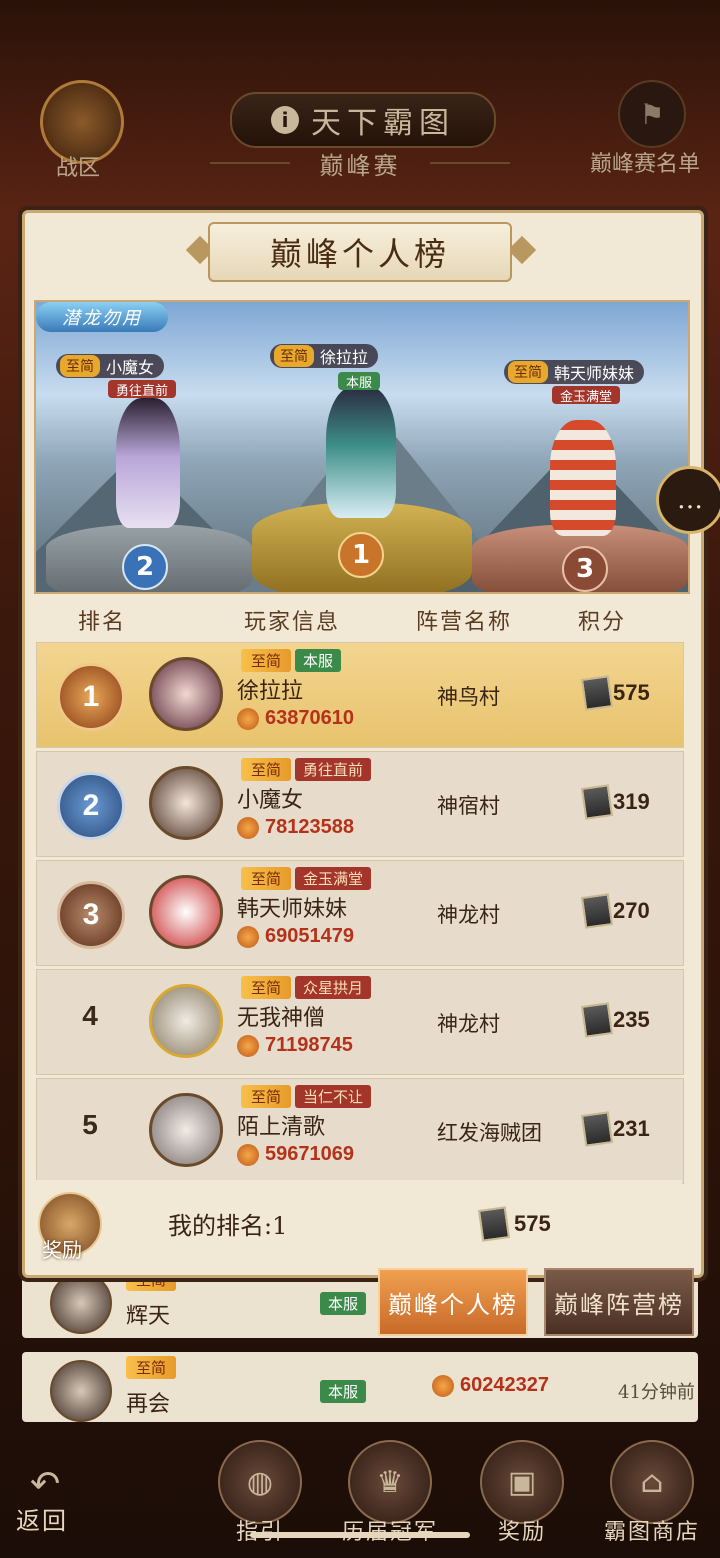  I want to click on rank-3-mark: 3, so click(585, 569).